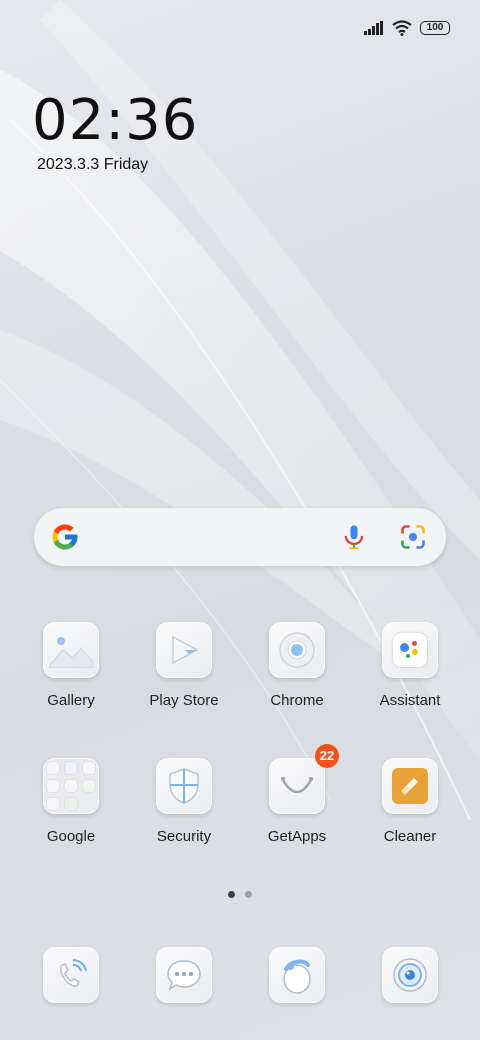 The height and width of the screenshot is (1040, 480). I want to click on app-label: Play Store, so click(184, 700).